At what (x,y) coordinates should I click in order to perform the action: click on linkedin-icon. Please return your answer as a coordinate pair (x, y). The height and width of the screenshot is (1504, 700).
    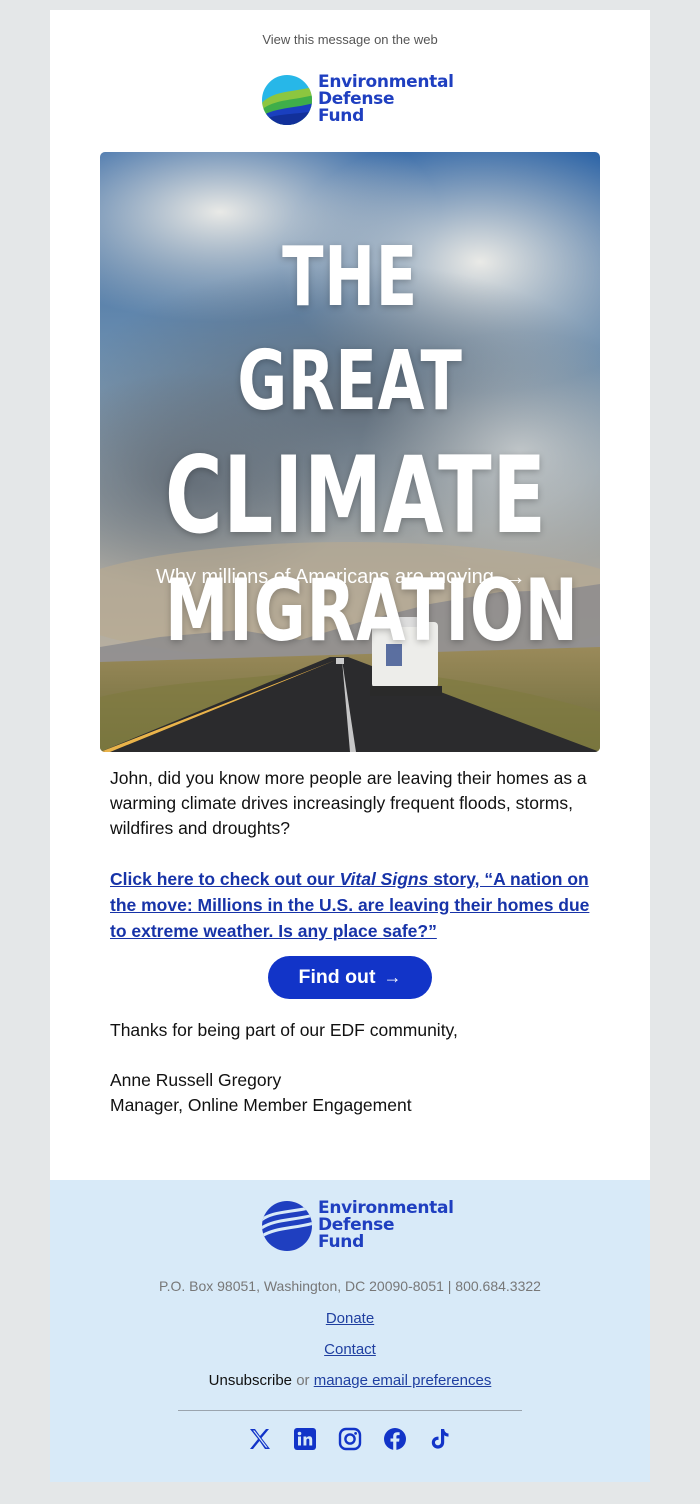
    Looking at the image, I should click on (305, 1439).